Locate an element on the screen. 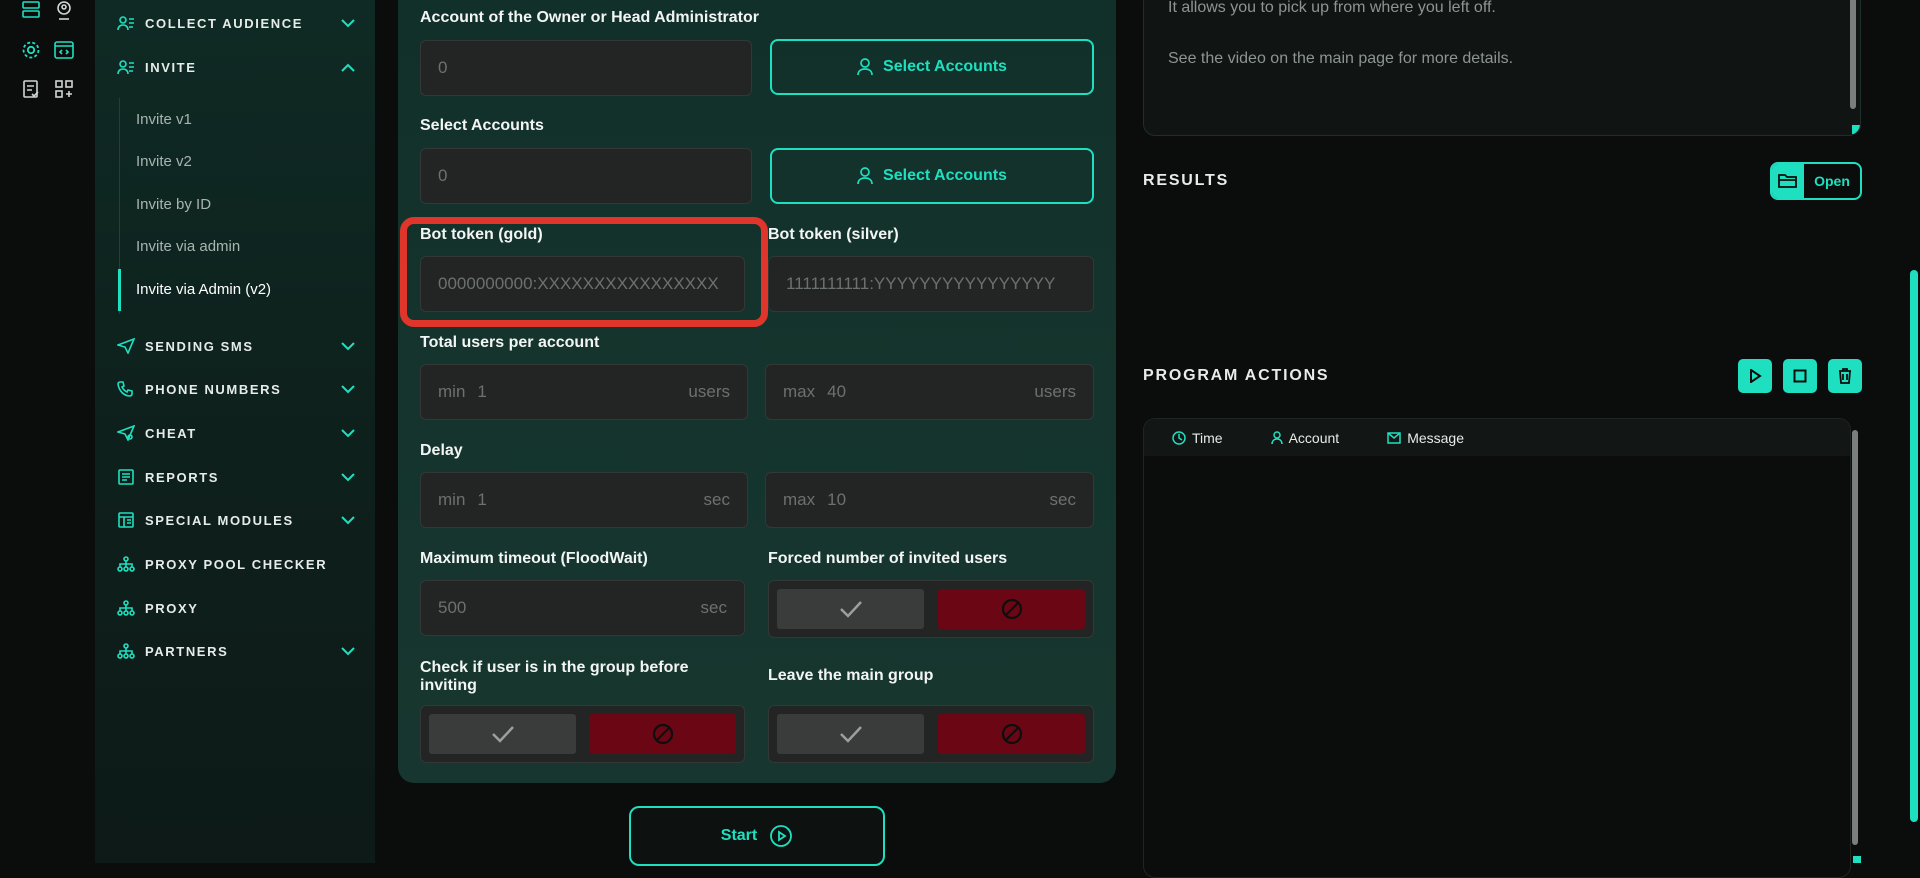  sidebar-item-invite-v2: Invite v2 is located at coordinates (164, 161).